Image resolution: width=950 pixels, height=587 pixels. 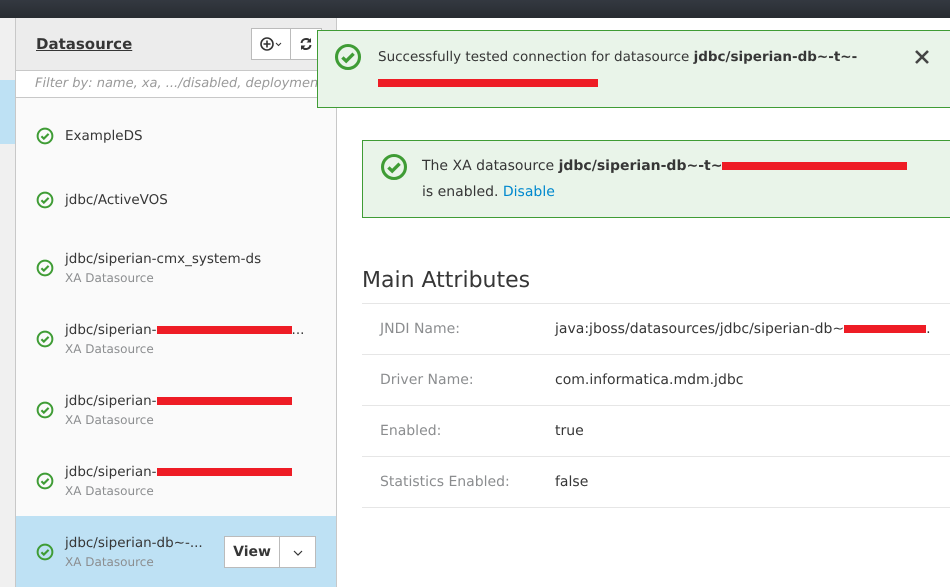 I want to click on alert-text: is enabled., so click(x=460, y=192).